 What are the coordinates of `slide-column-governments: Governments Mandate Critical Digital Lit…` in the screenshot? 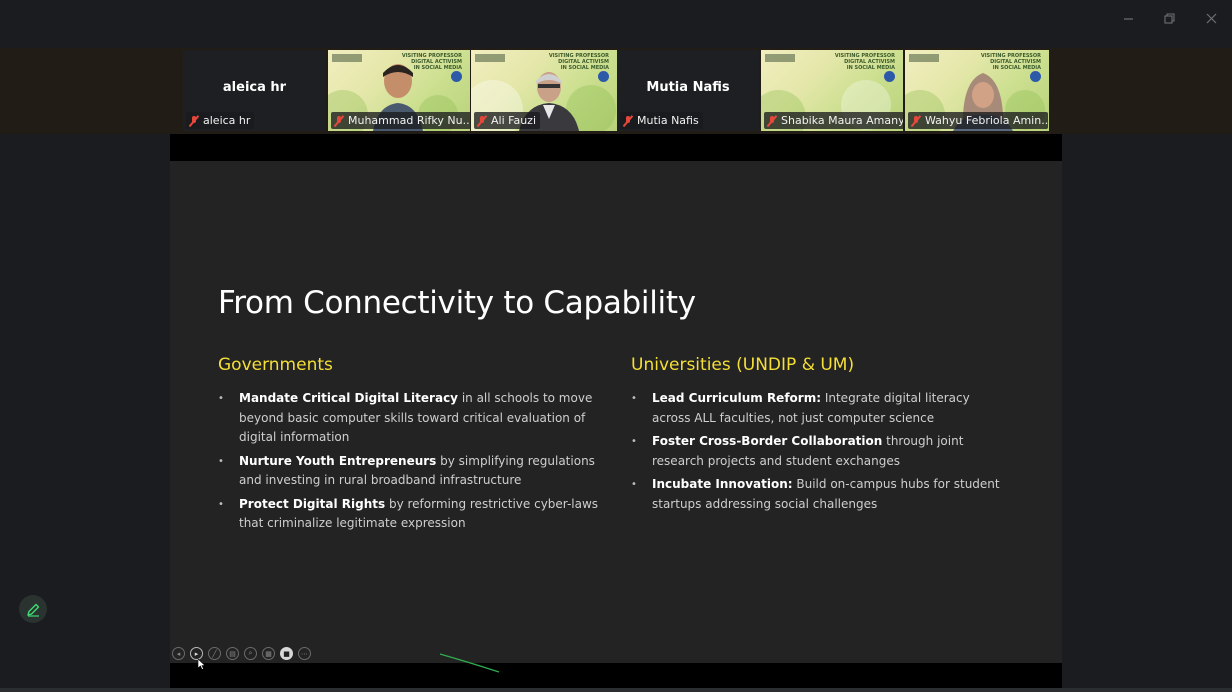 It's located at (413, 446).